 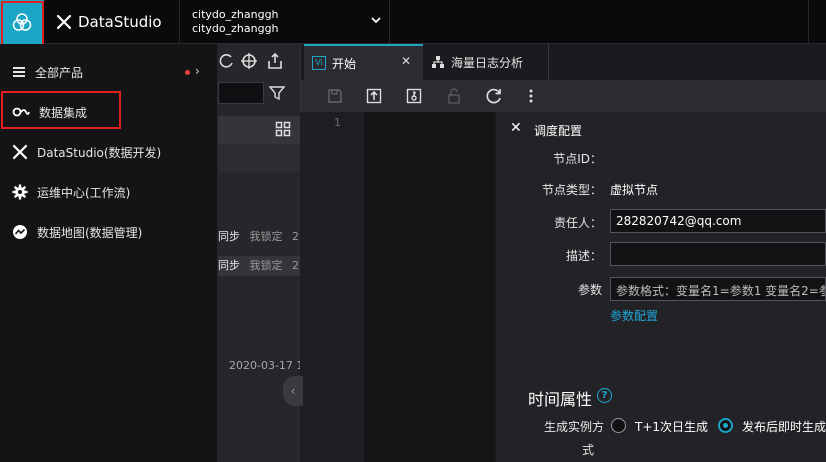 I want to click on menu-item-label: 数据地图(数据管理), so click(x=90, y=232).